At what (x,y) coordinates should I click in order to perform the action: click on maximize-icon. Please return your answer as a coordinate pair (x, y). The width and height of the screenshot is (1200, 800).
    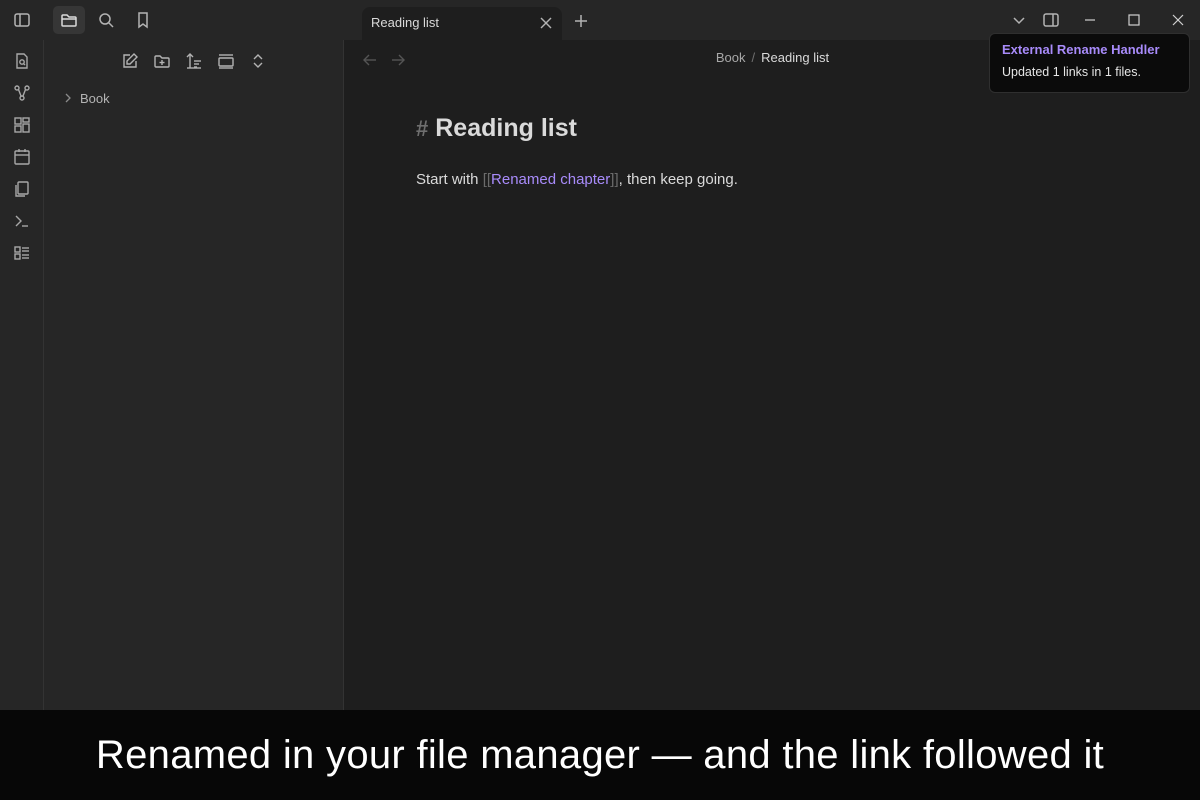
    Looking at the image, I should click on (1134, 20).